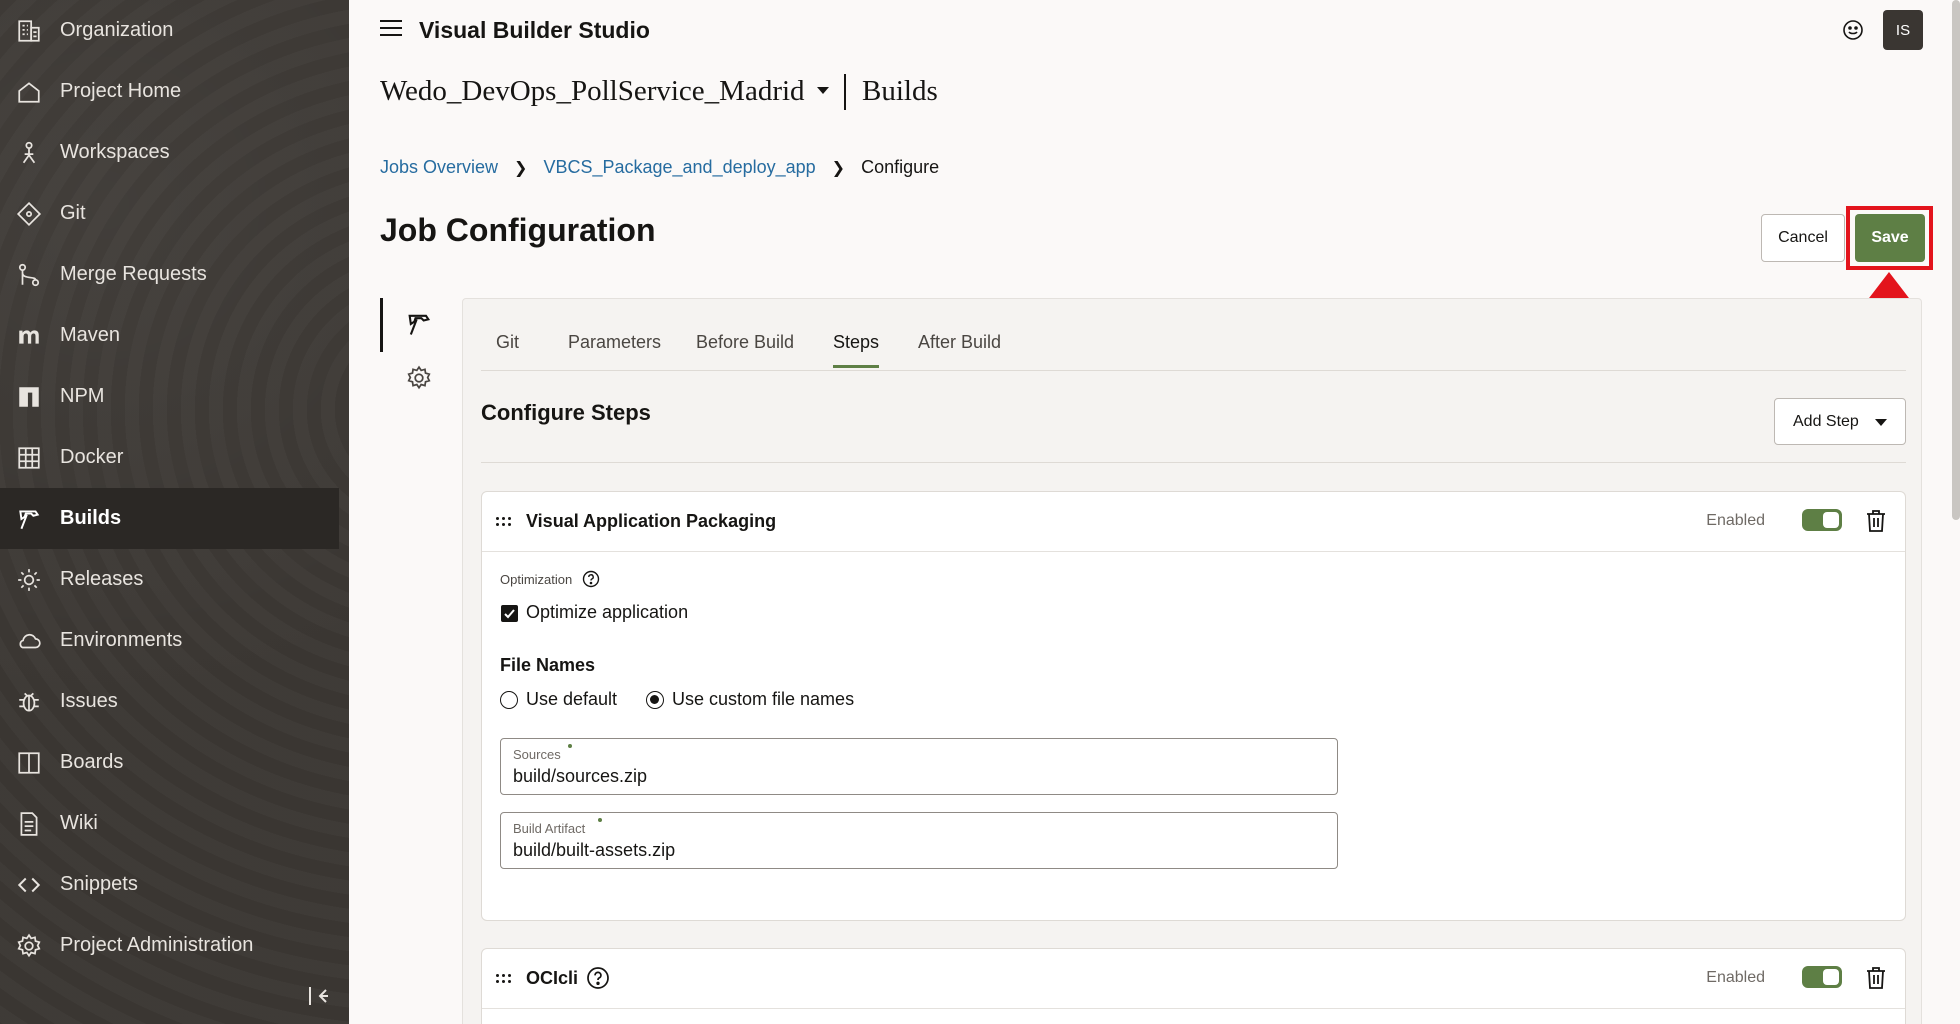 The height and width of the screenshot is (1024, 1960). I want to click on sidebar-item-label: Environments, so click(121, 640).